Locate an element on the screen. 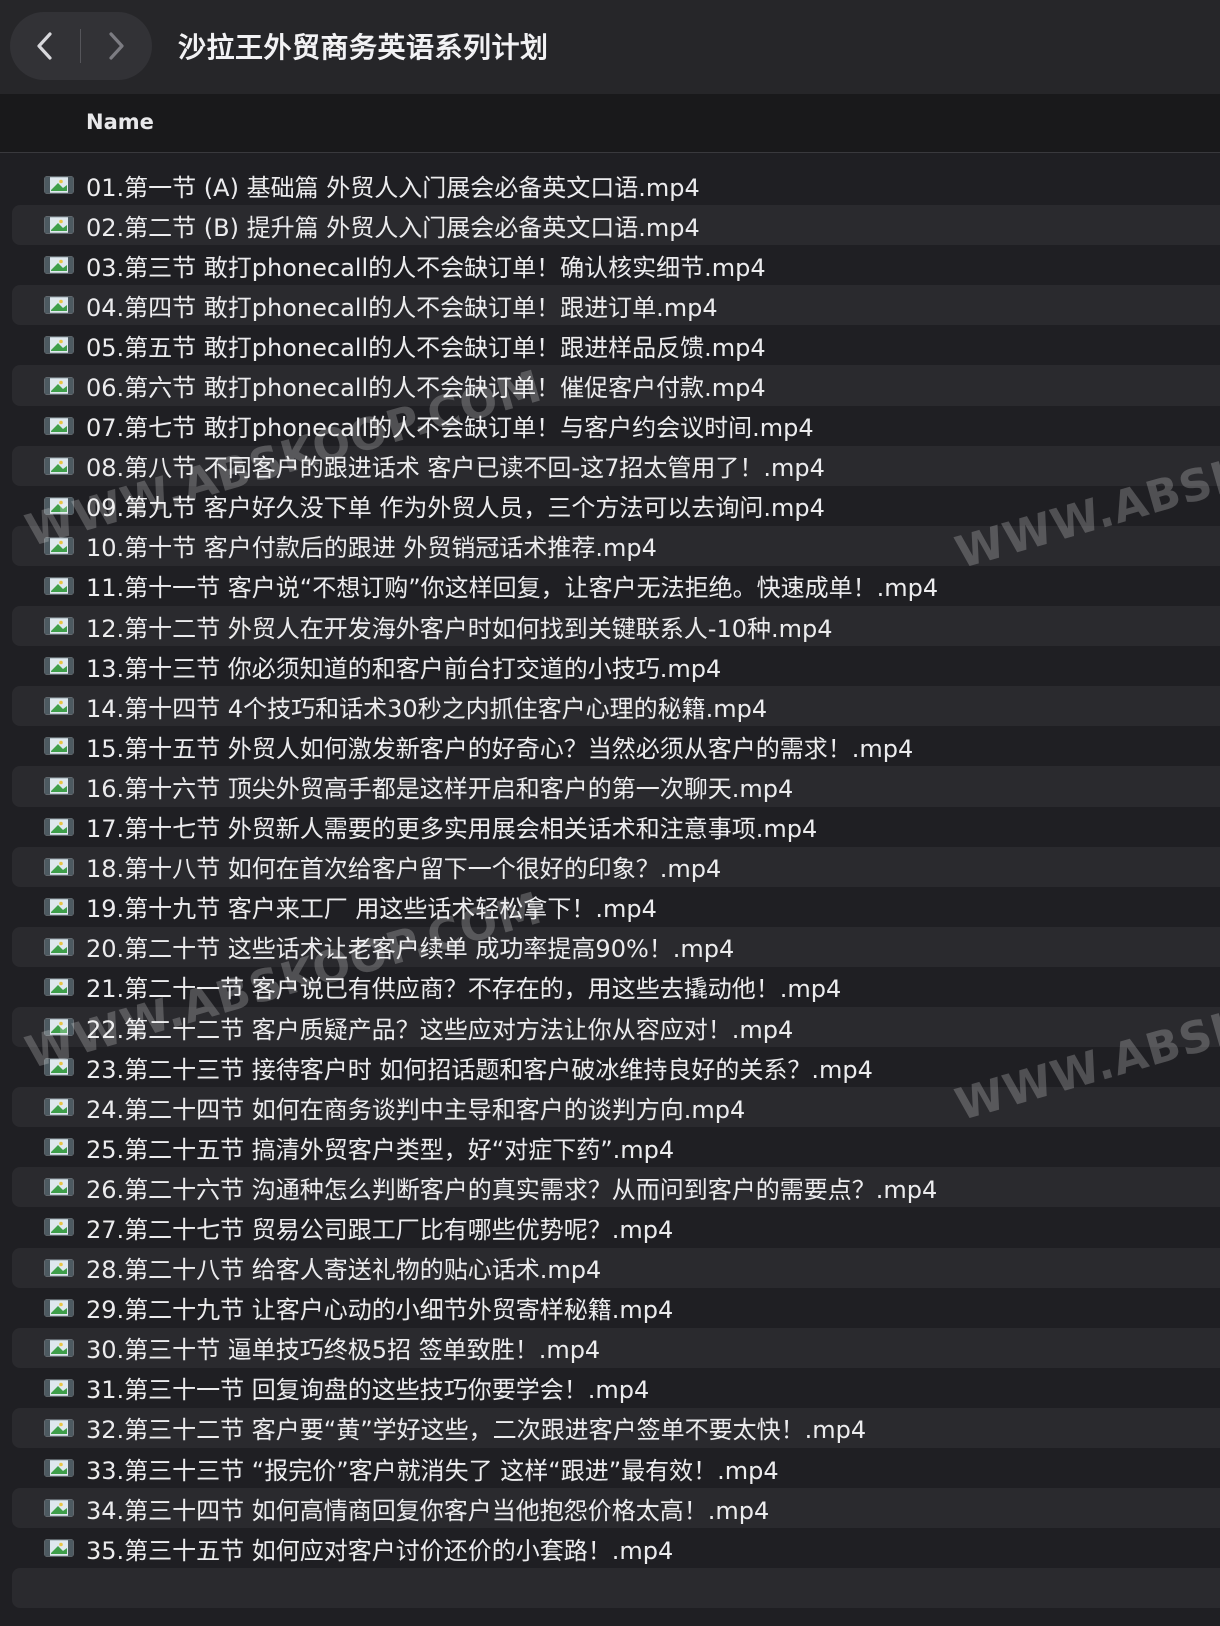 This screenshot has width=1220, height=1626. file-row: 05.第五节 敢打phonecall的人不会缺订单！跟进样品反馈.mp4 is located at coordinates (616, 345).